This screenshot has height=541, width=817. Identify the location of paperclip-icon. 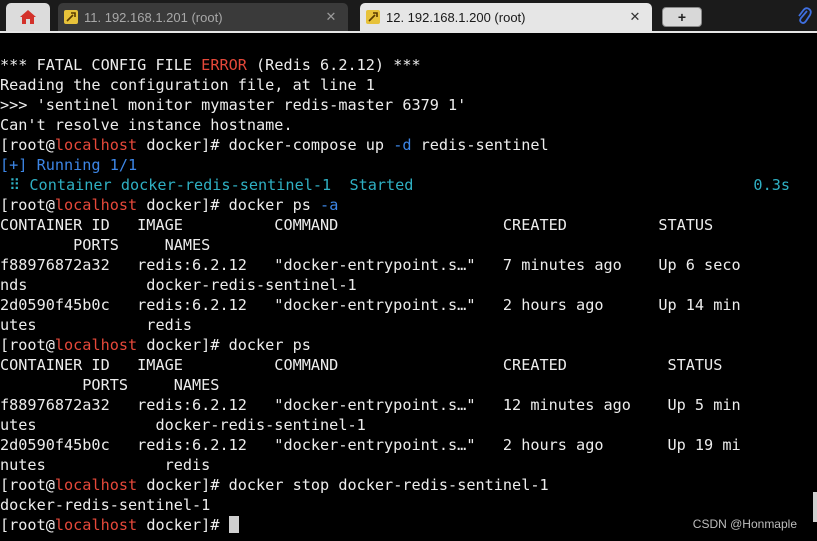
(804, 16).